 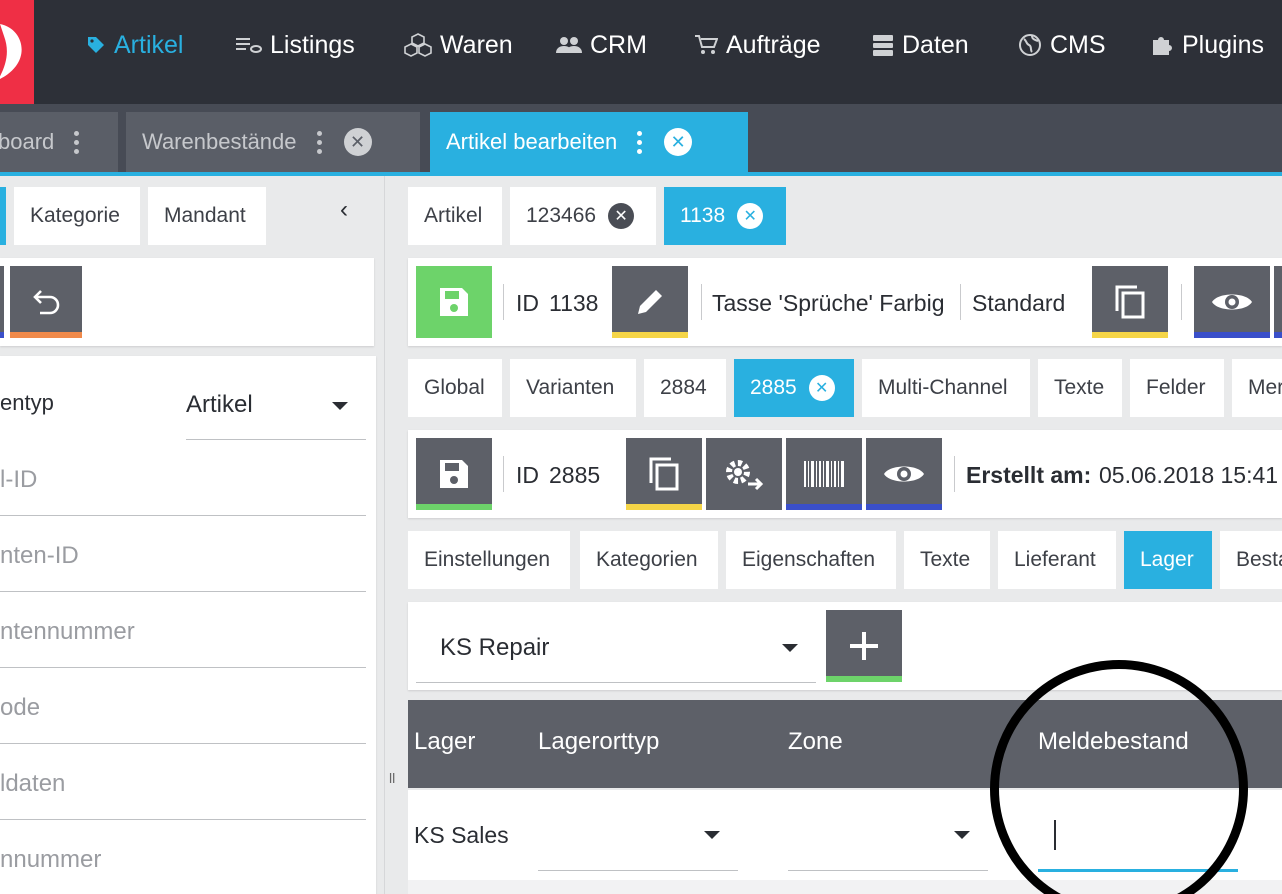 I want to click on barcode-button, so click(x=824, y=474).